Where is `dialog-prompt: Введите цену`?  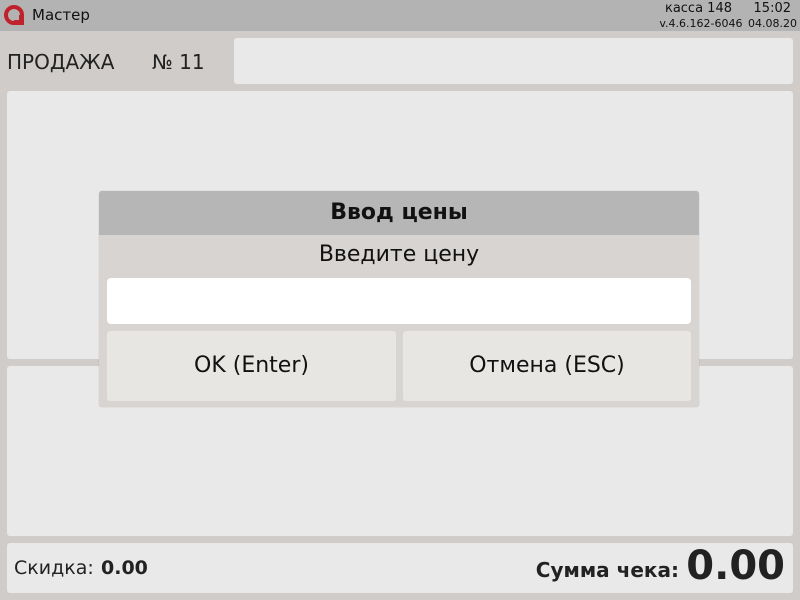 dialog-prompt: Введите цену is located at coordinates (399, 254).